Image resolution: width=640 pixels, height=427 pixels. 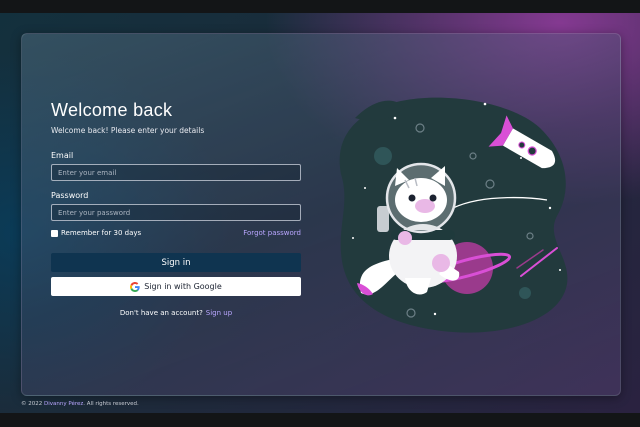 I want to click on remember-row: Remember for 30 days, so click(x=96, y=233).